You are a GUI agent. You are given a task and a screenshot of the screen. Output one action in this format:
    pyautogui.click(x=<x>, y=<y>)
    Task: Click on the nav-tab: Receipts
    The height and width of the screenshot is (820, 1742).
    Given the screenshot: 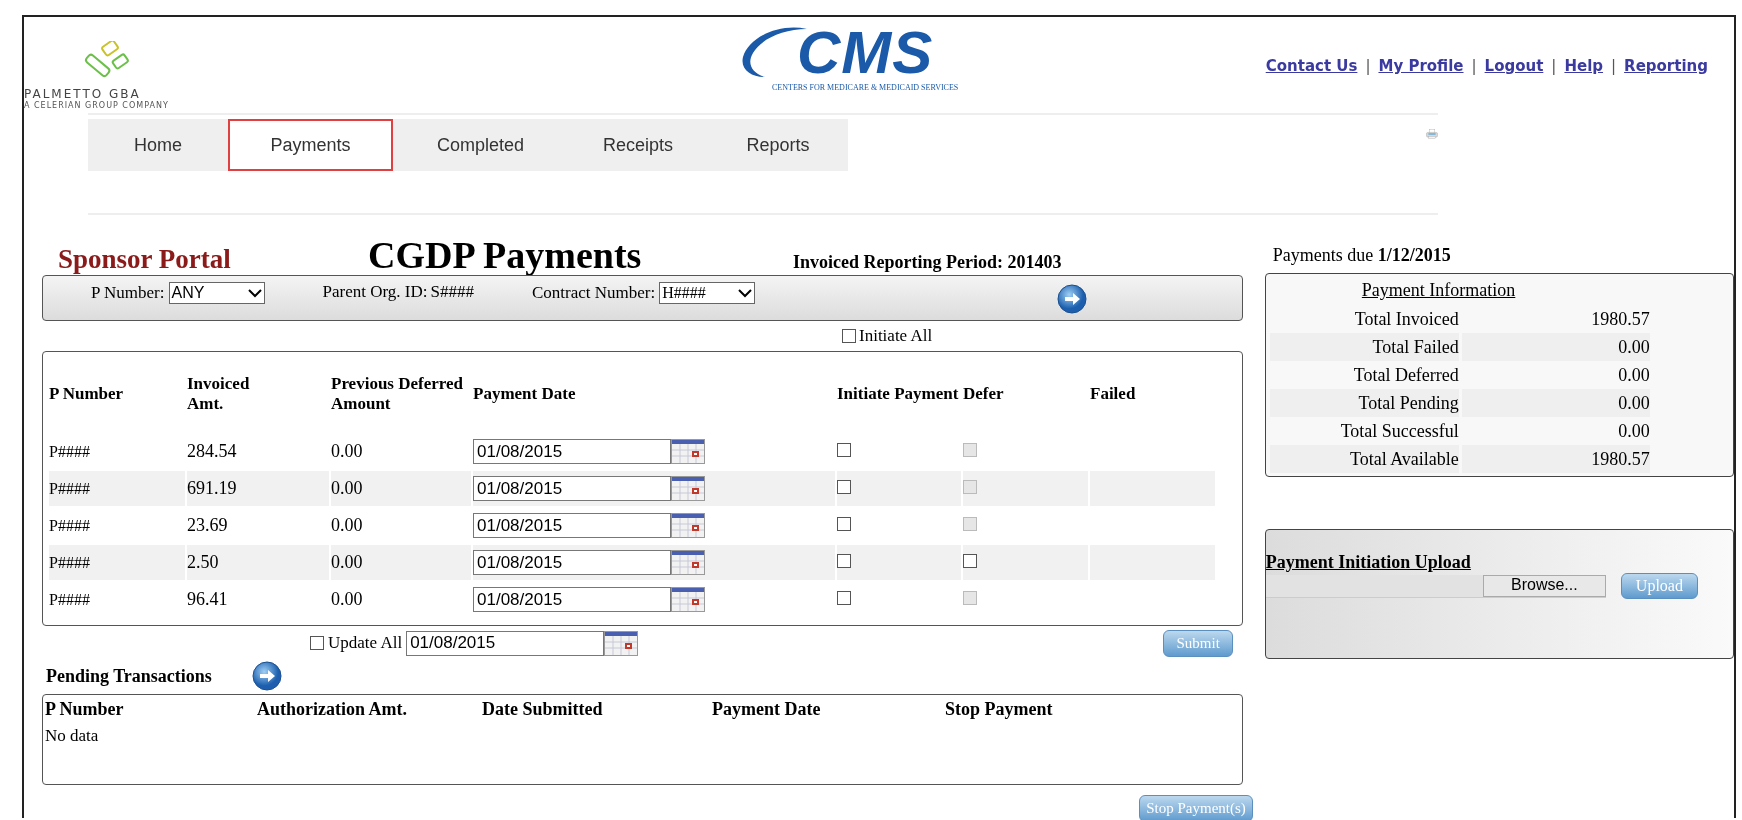 What is the action you would take?
    pyautogui.click(x=638, y=145)
    